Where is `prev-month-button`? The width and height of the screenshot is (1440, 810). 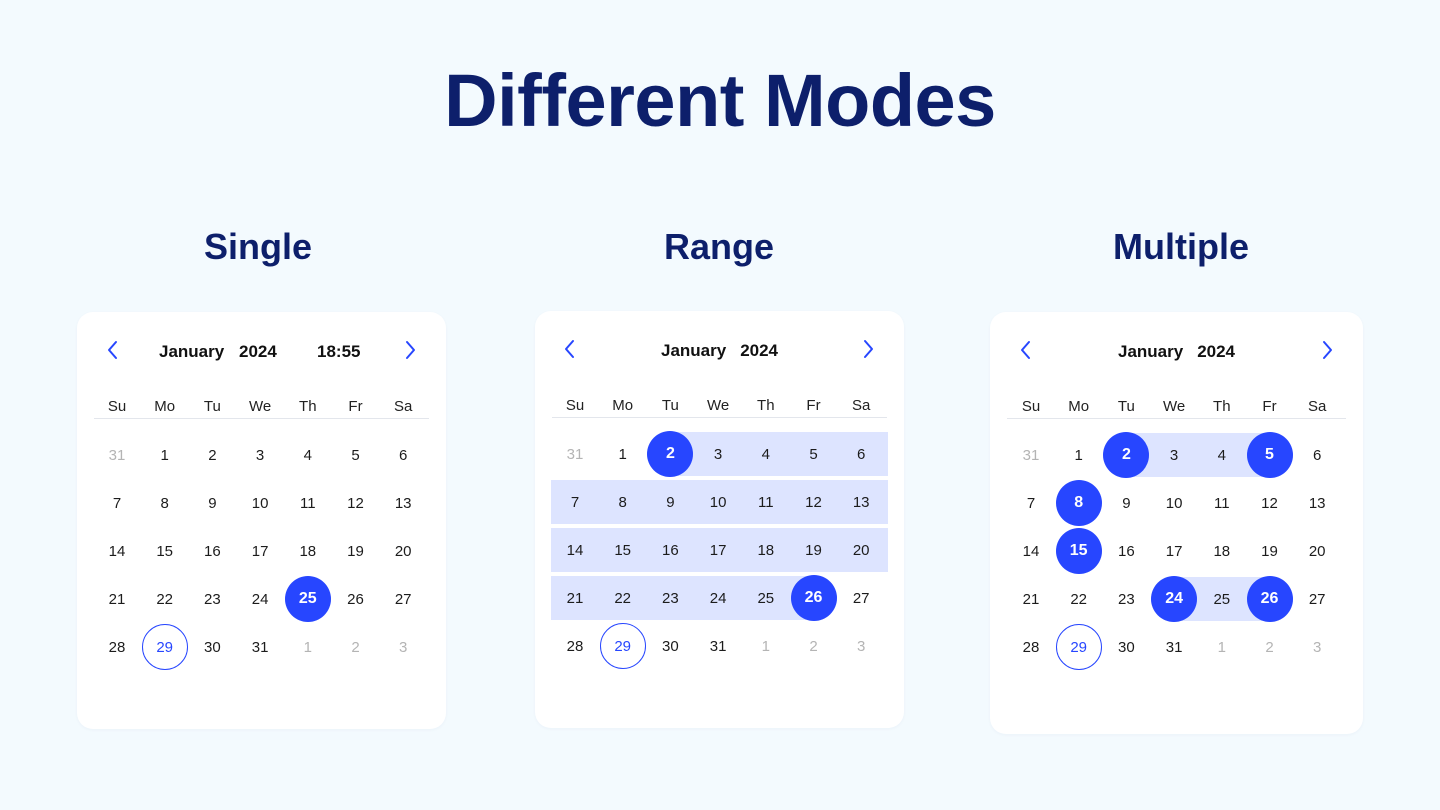
prev-month-button is located at coordinates (113, 352).